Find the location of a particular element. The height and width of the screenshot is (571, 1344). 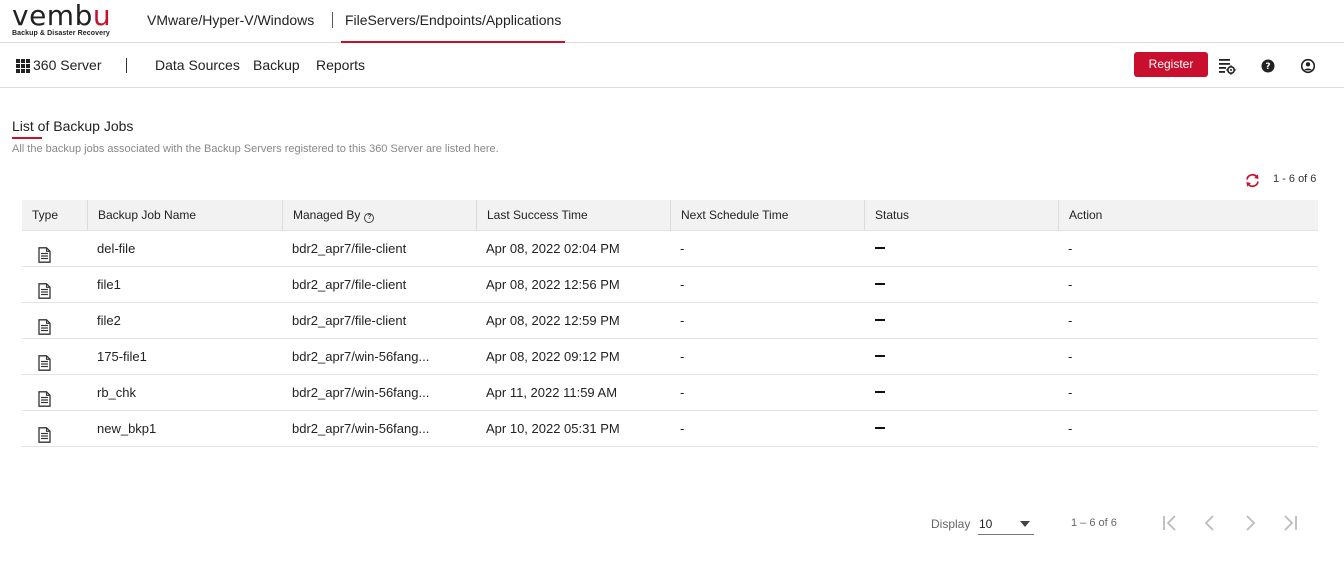

job-count: 1 - 6 of 6 is located at coordinates (1295, 179).